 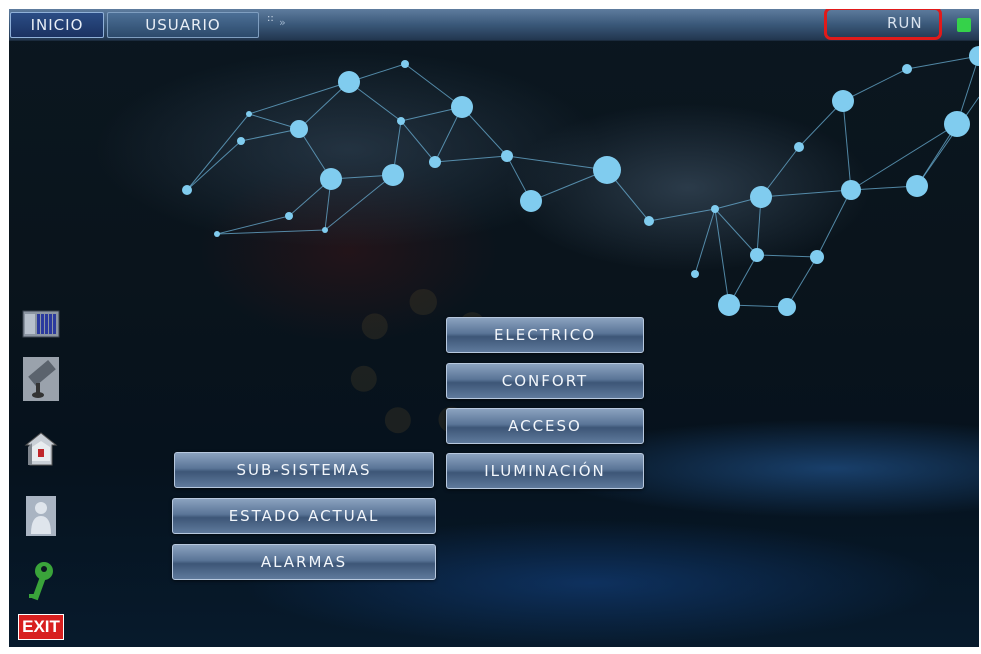 What do you see at coordinates (41, 324) in the screenshot?
I see `plc-rack-icon` at bounding box center [41, 324].